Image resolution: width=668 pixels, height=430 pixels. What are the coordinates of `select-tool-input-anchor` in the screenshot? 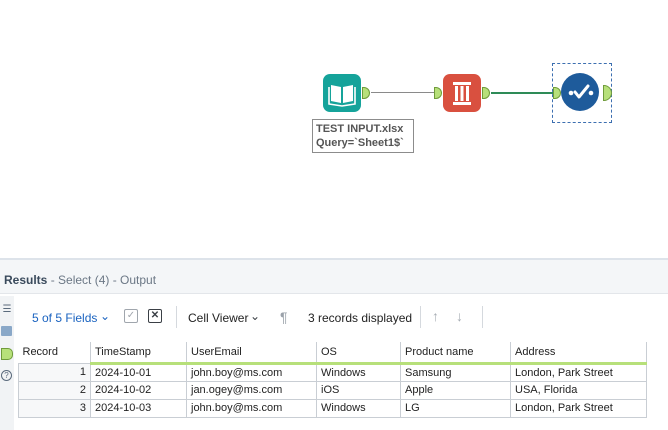 It's located at (438, 93).